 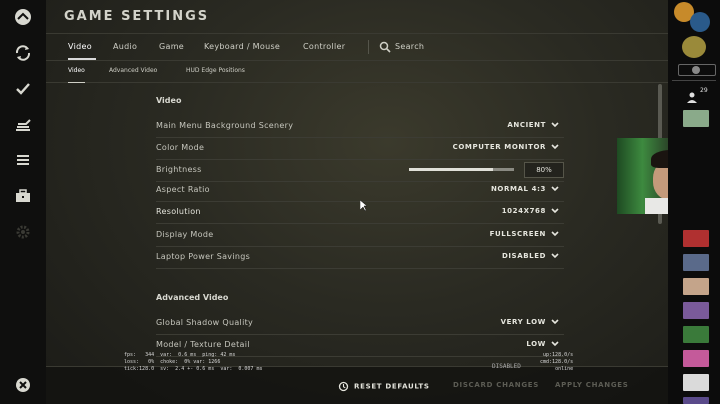 I want to click on gear-icon, so click(x=23, y=232).